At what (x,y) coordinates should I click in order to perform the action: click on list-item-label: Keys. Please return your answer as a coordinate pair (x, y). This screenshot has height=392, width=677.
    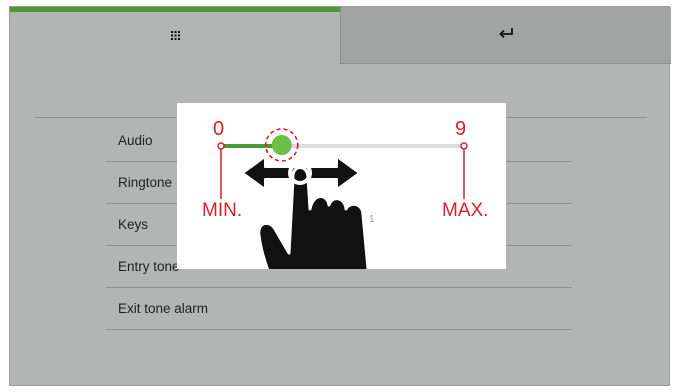
    Looking at the image, I should click on (133, 224).